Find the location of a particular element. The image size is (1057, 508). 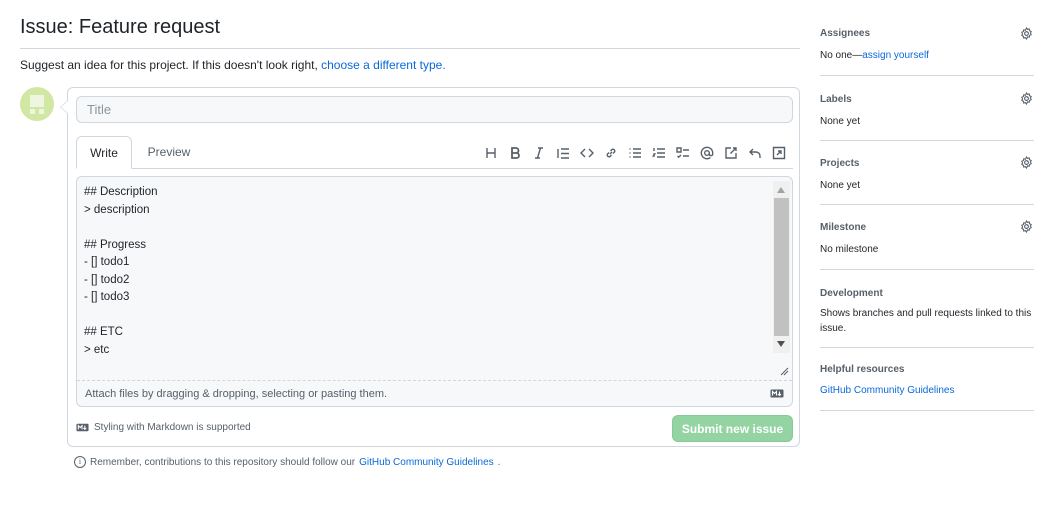

unordered-list-icon is located at coordinates (635, 153).